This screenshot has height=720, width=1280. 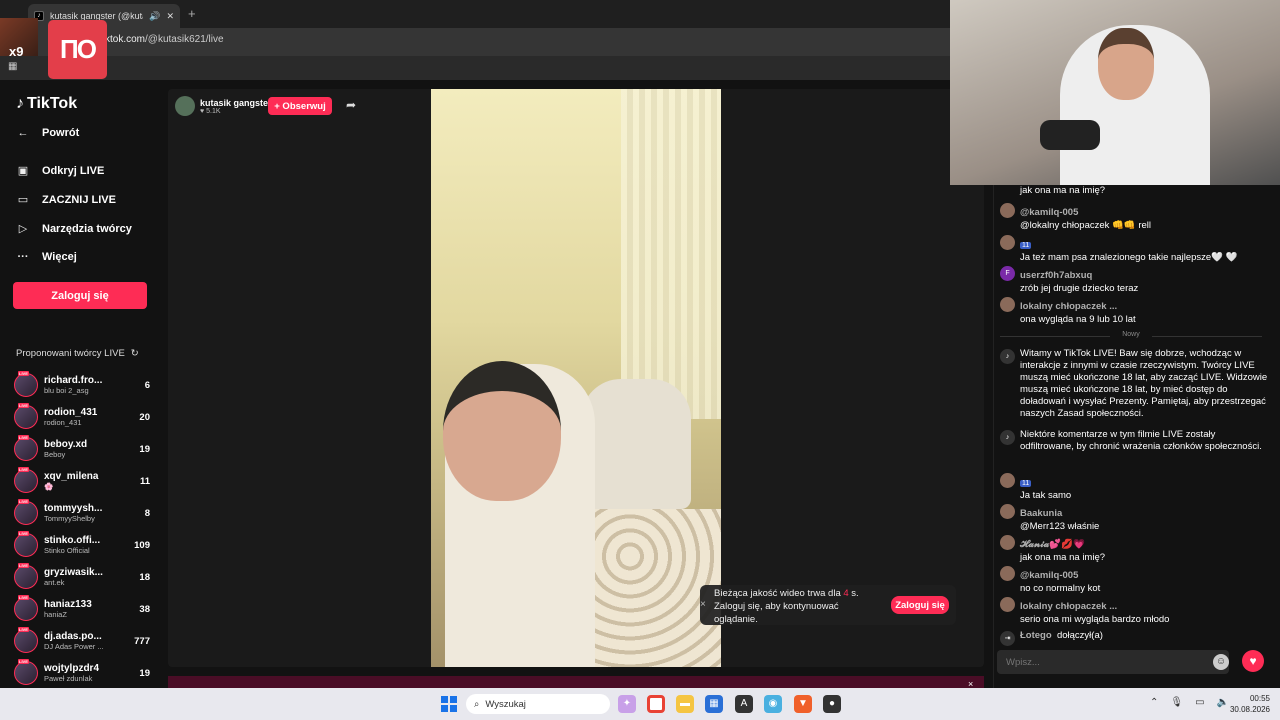 What do you see at coordinates (300, 106) in the screenshot?
I see `follow-button: + Obserwuj` at bounding box center [300, 106].